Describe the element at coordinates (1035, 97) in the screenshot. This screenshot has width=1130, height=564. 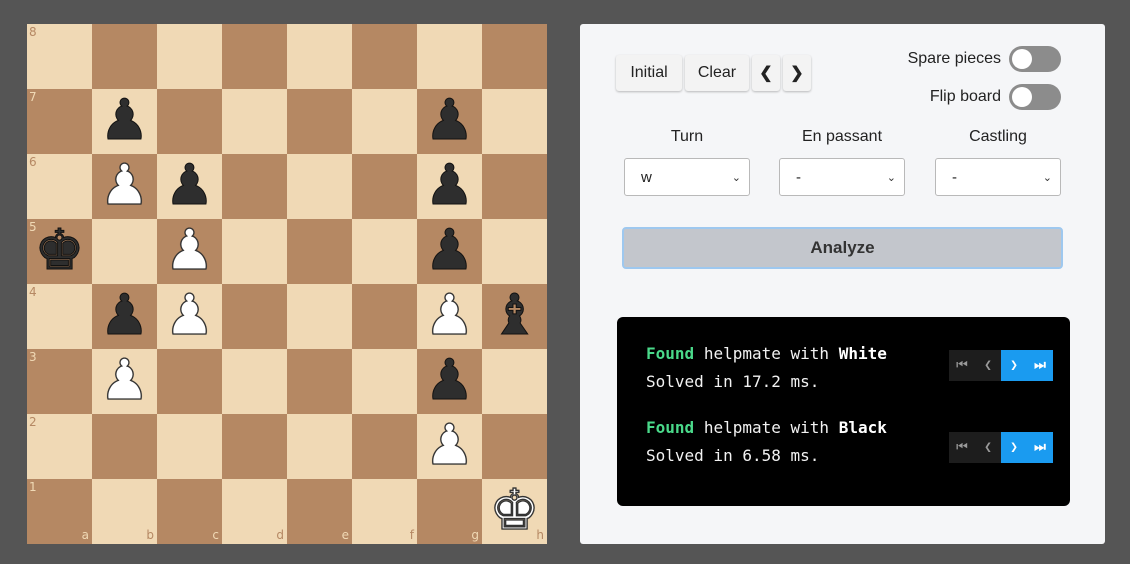
I see `flip-board-toggle` at that location.